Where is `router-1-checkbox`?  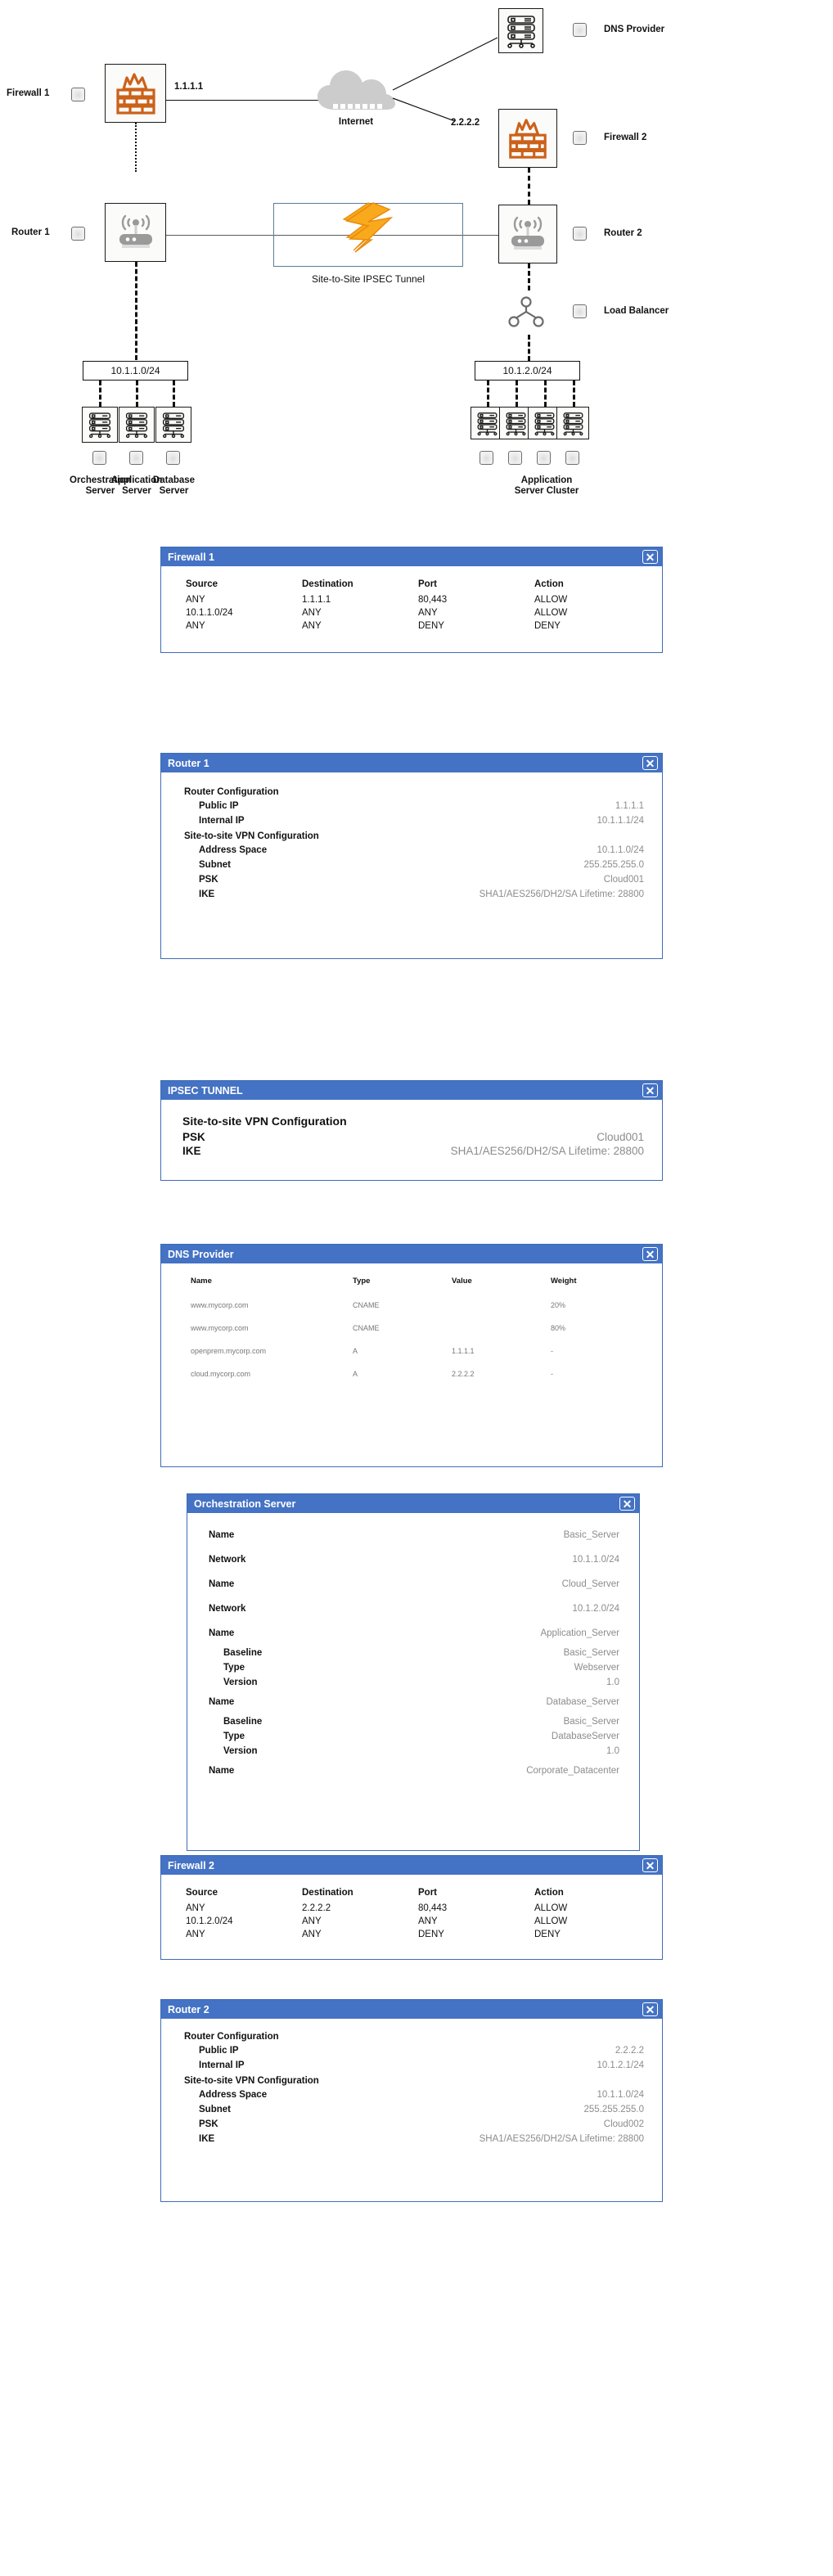 router-1-checkbox is located at coordinates (78, 234).